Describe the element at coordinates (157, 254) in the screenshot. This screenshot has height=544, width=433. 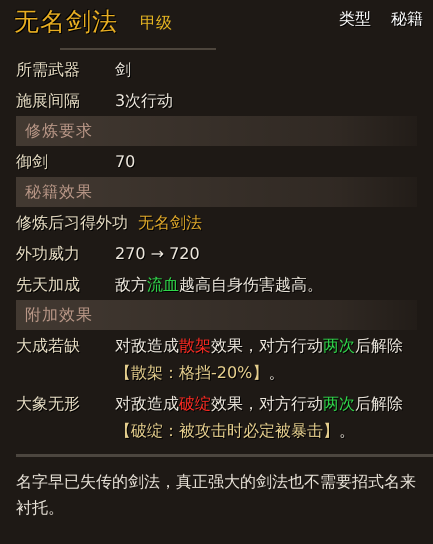
I see `row-value: 270 → 720` at that location.